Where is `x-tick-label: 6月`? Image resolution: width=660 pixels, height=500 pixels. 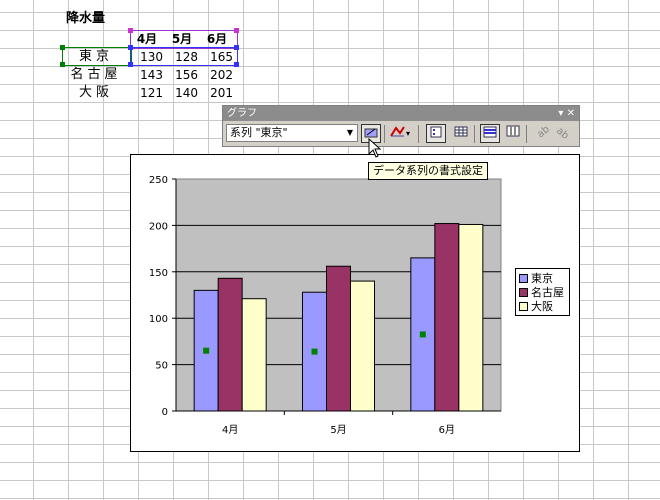 x-tick-label: 6月 is located at coordinates (447, 430).